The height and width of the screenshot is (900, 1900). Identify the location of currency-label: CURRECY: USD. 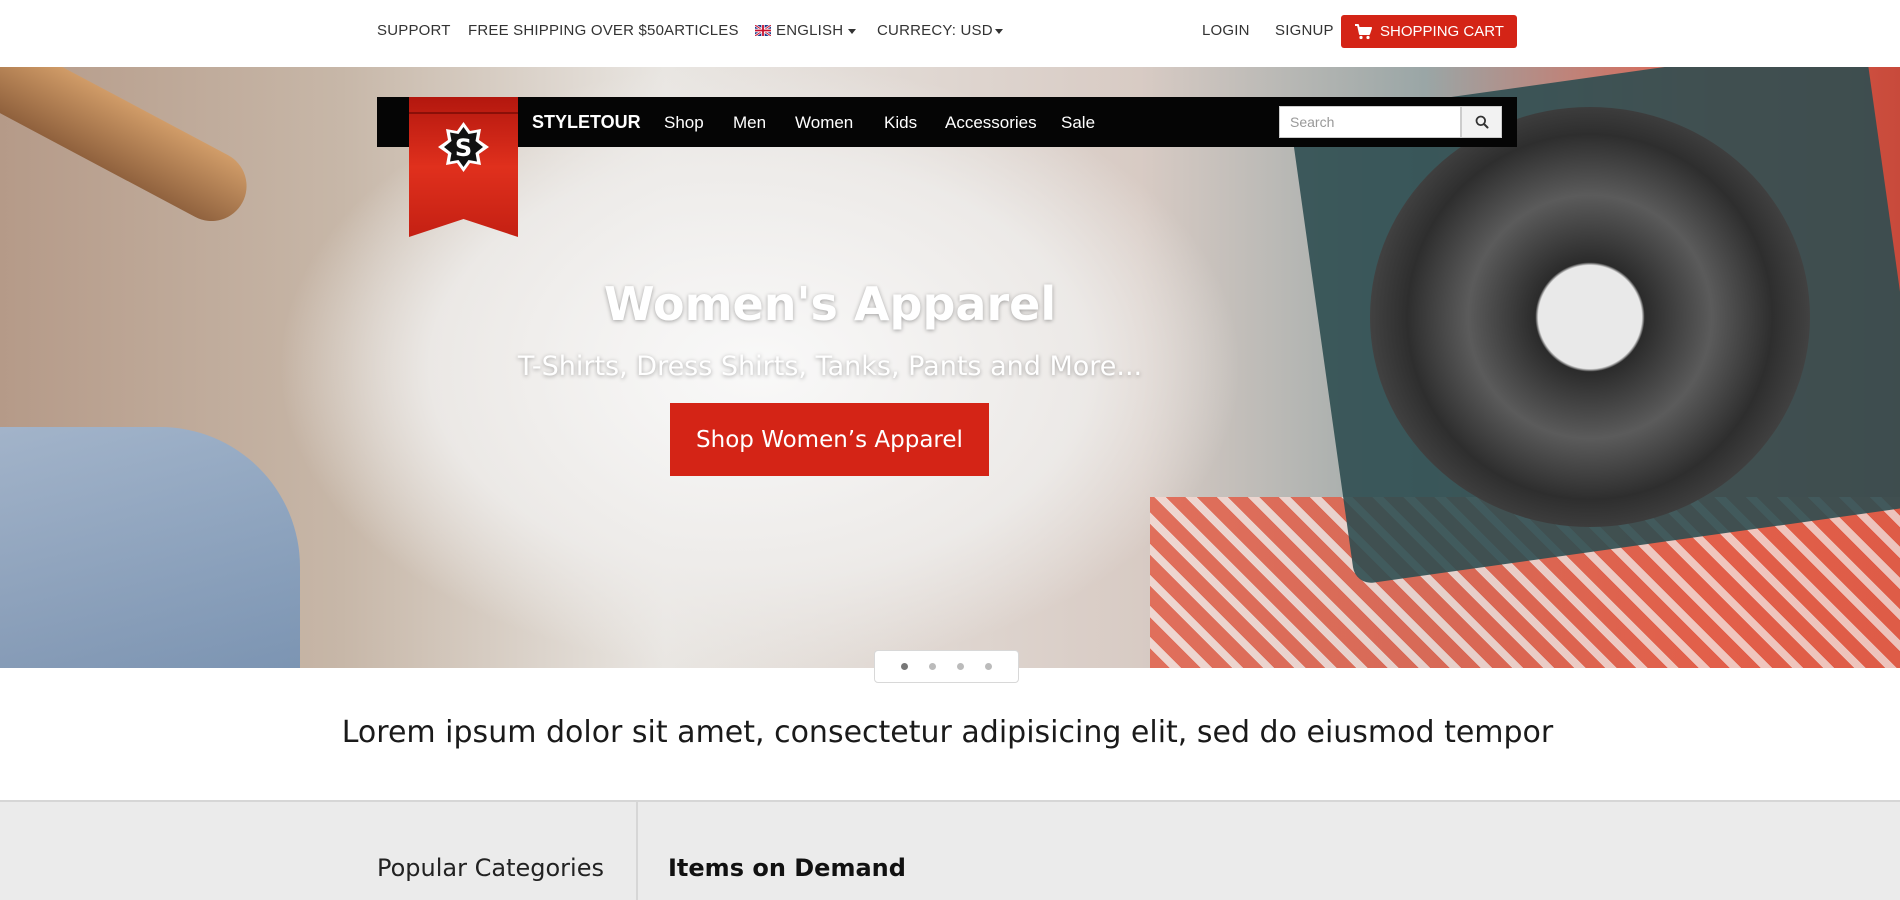
(935, 30).